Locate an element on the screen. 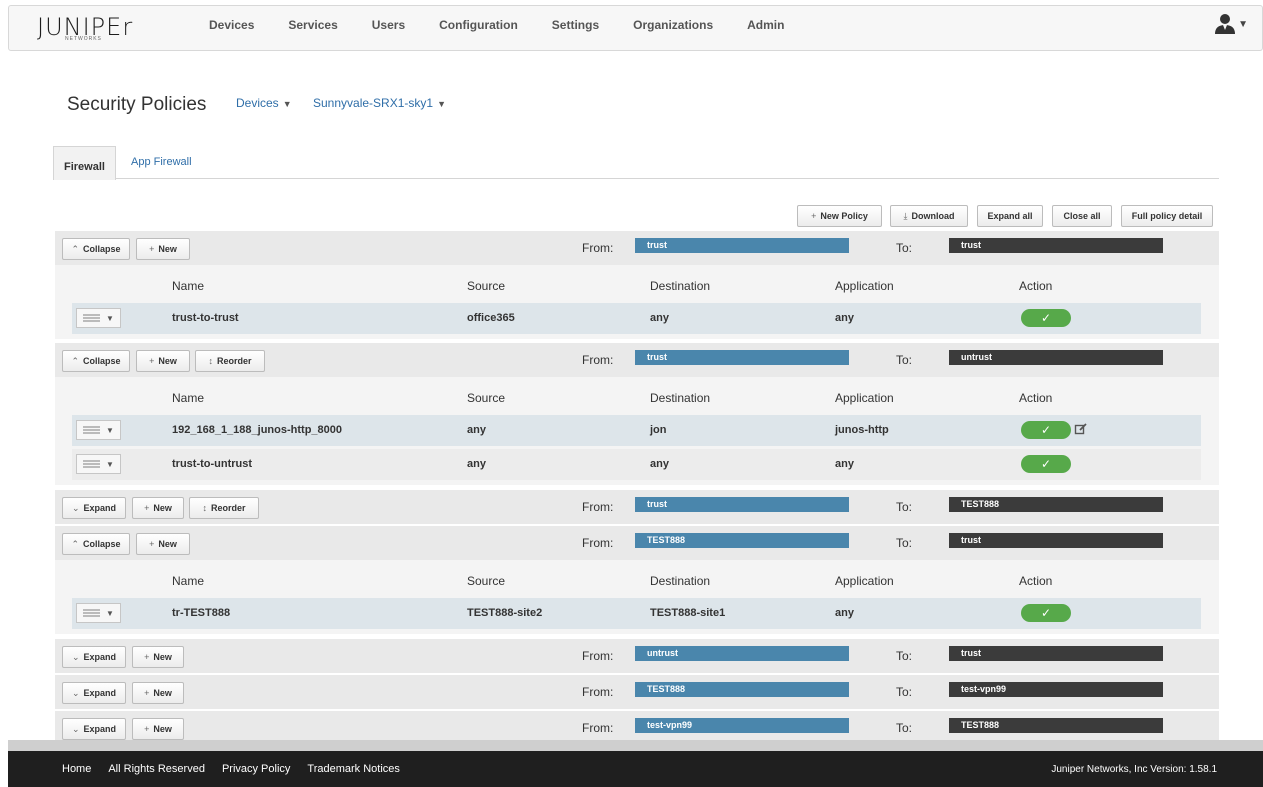  new-policy-button: + New Policy is located at coordinates (839, 216).